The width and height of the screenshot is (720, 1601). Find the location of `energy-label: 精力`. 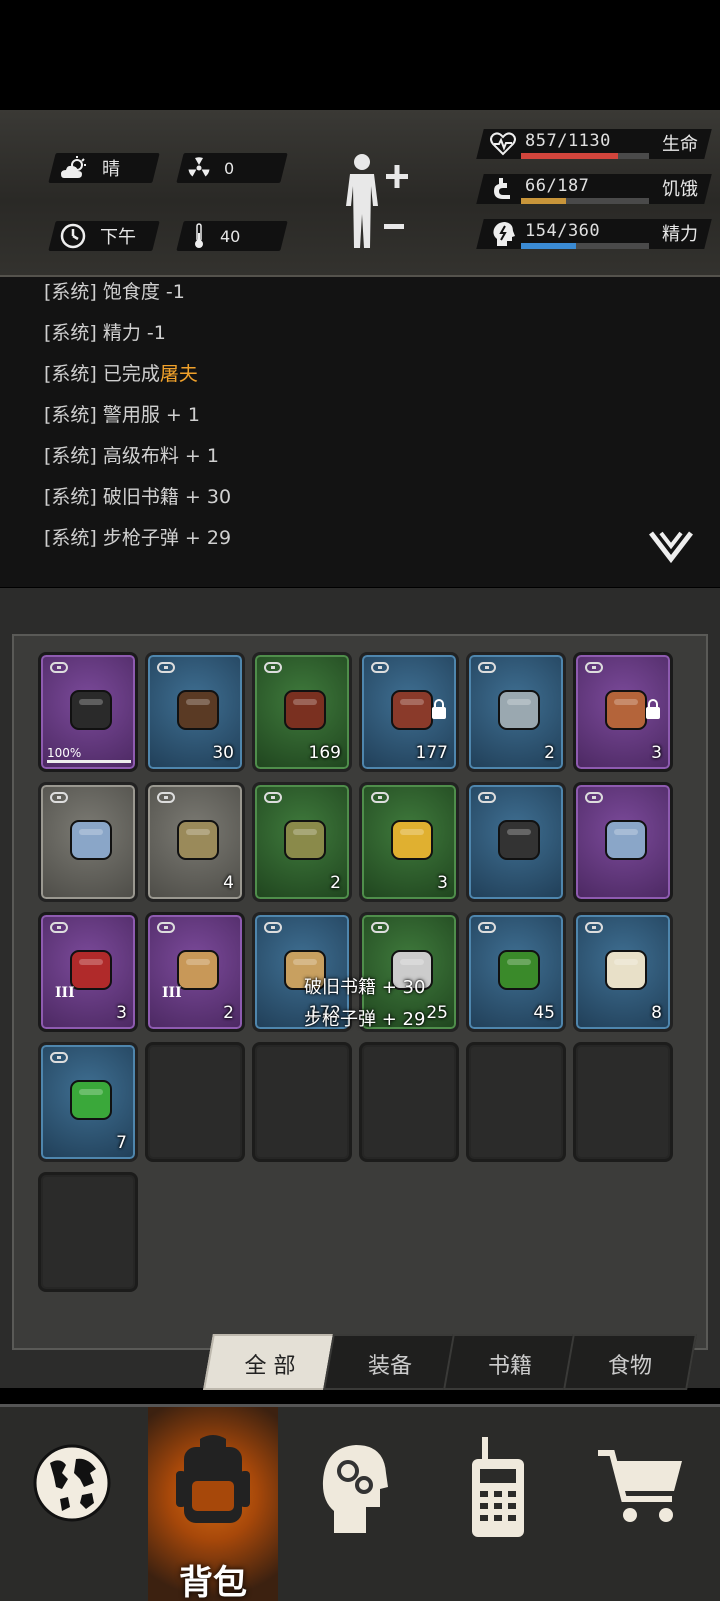

energy-label: 精力 is located at coordinates (680, 234).